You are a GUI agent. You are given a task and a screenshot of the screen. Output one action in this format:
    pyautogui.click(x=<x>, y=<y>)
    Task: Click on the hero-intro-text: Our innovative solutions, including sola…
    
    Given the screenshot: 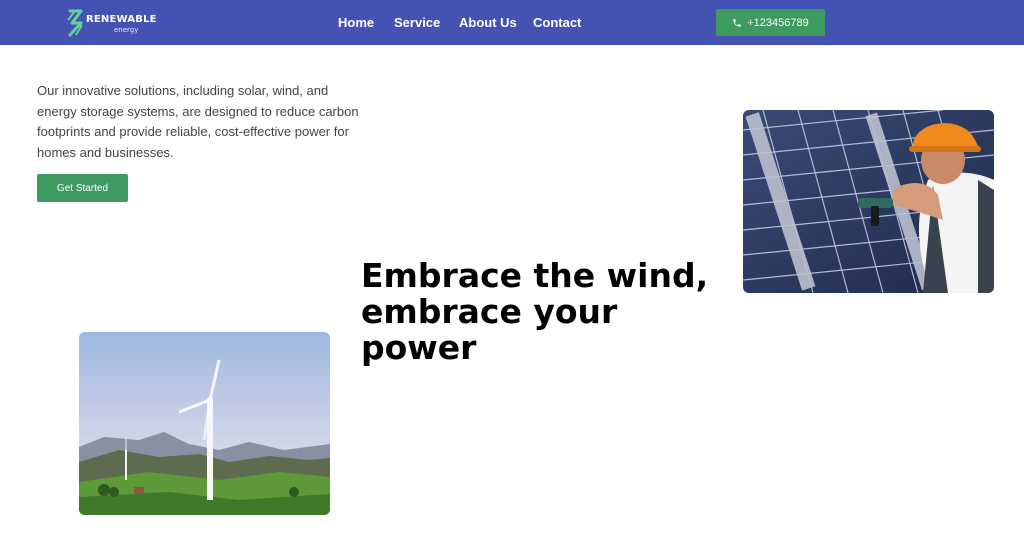 What is the action you would take?
    pyautogui.click(x=198, y=121)
    